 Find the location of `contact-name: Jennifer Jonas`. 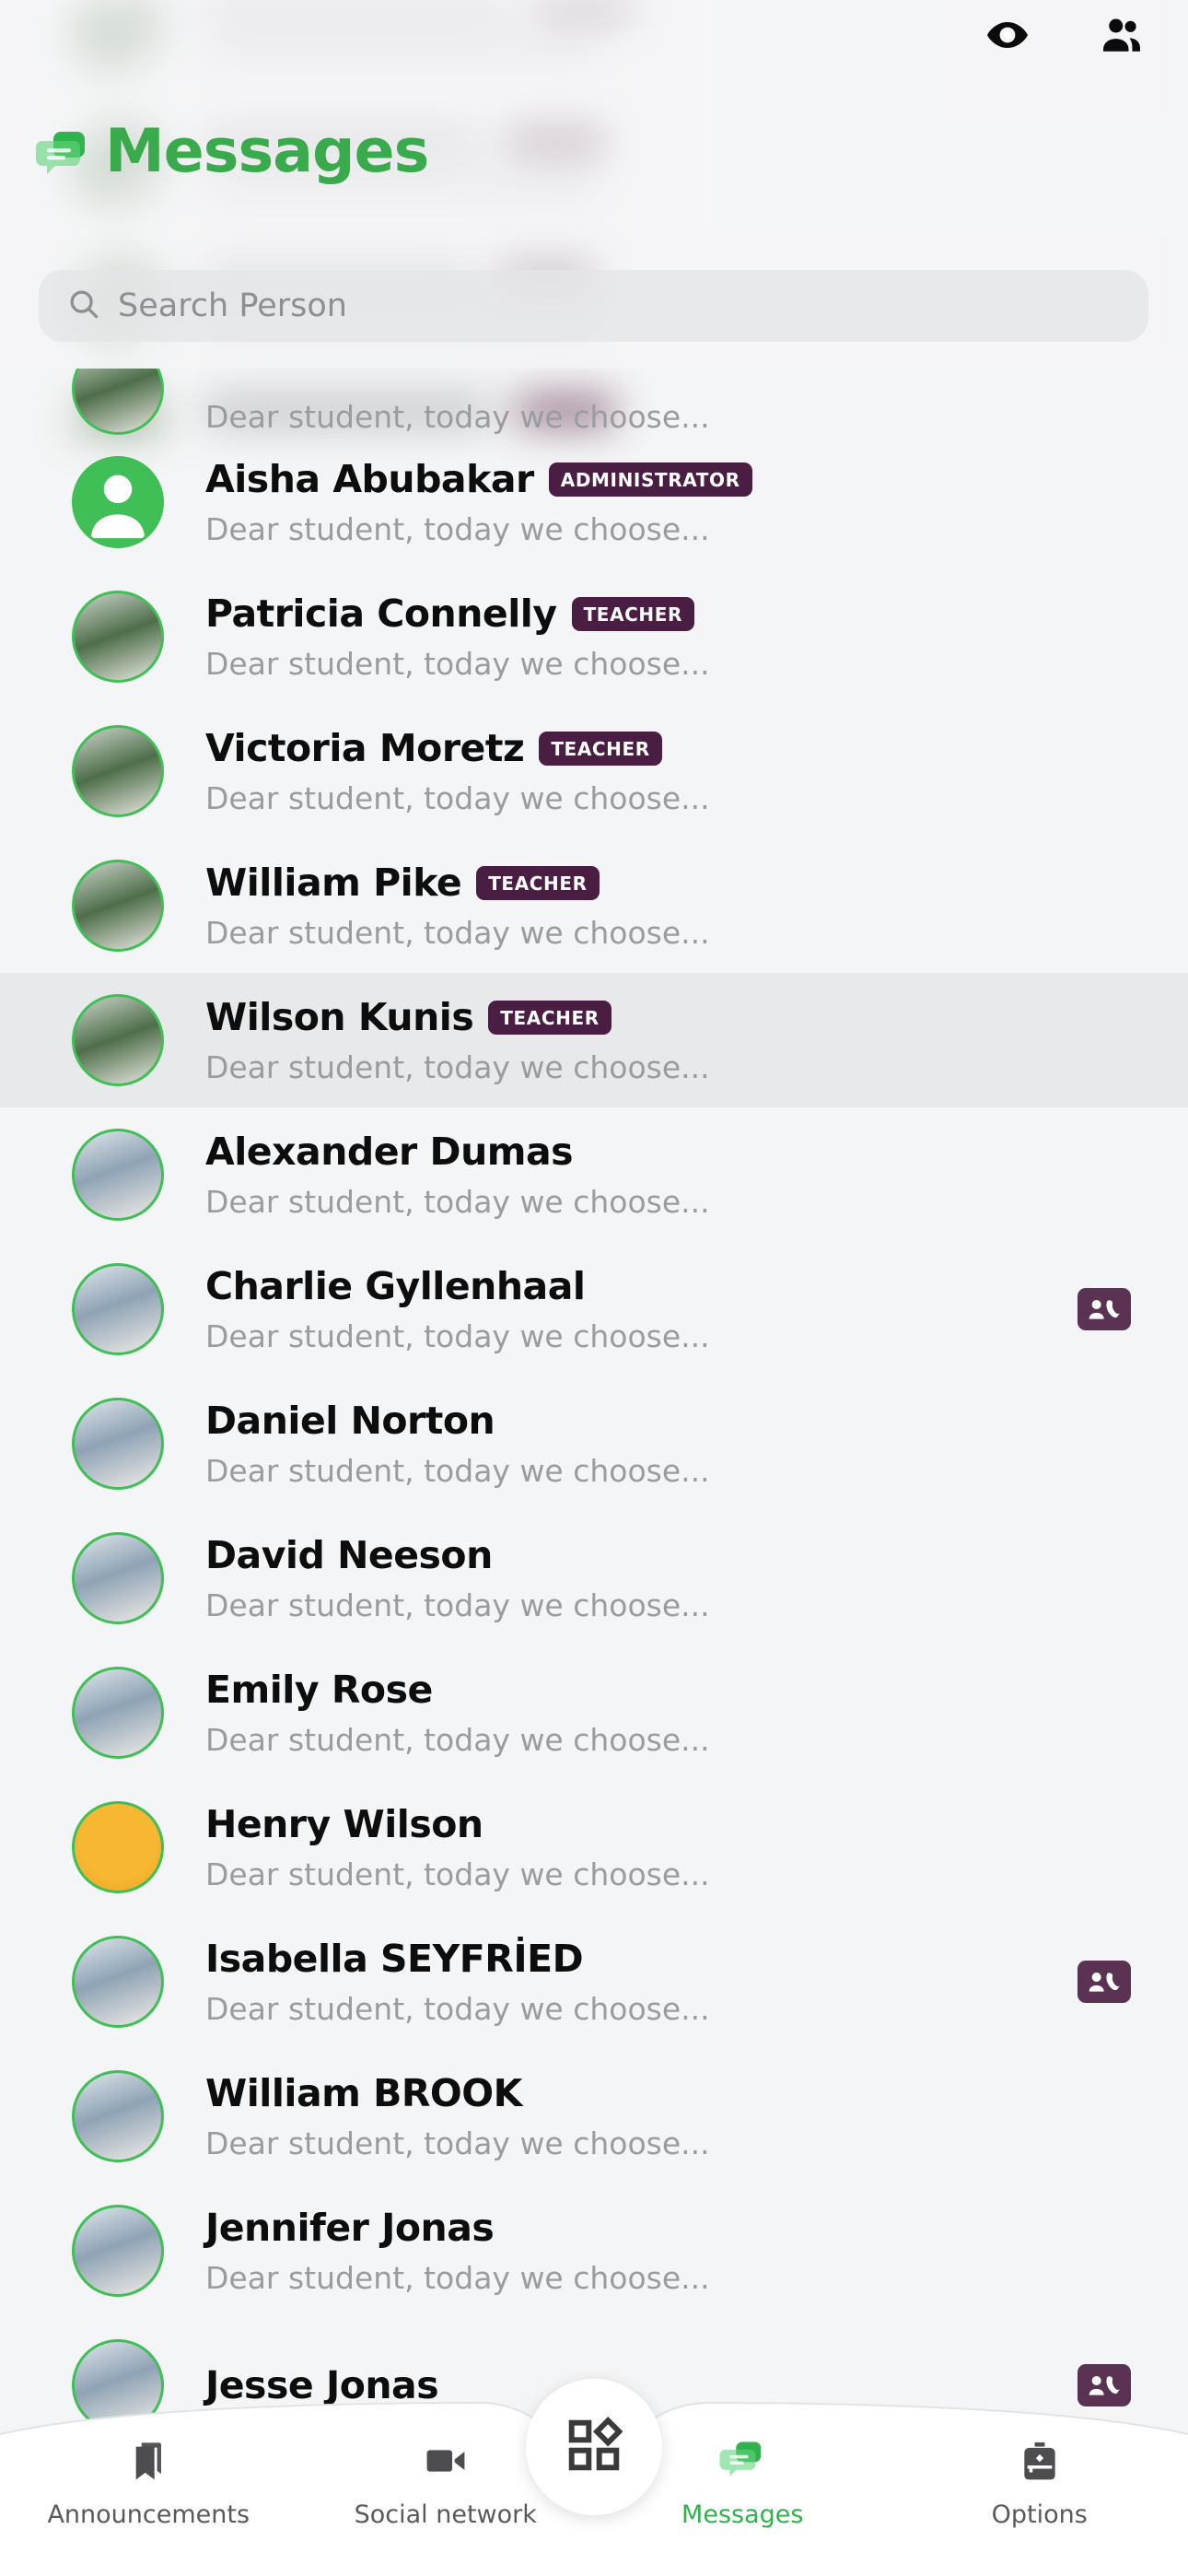

contact-name: Jennifer Jonas is located at coordinates (350, 2228).